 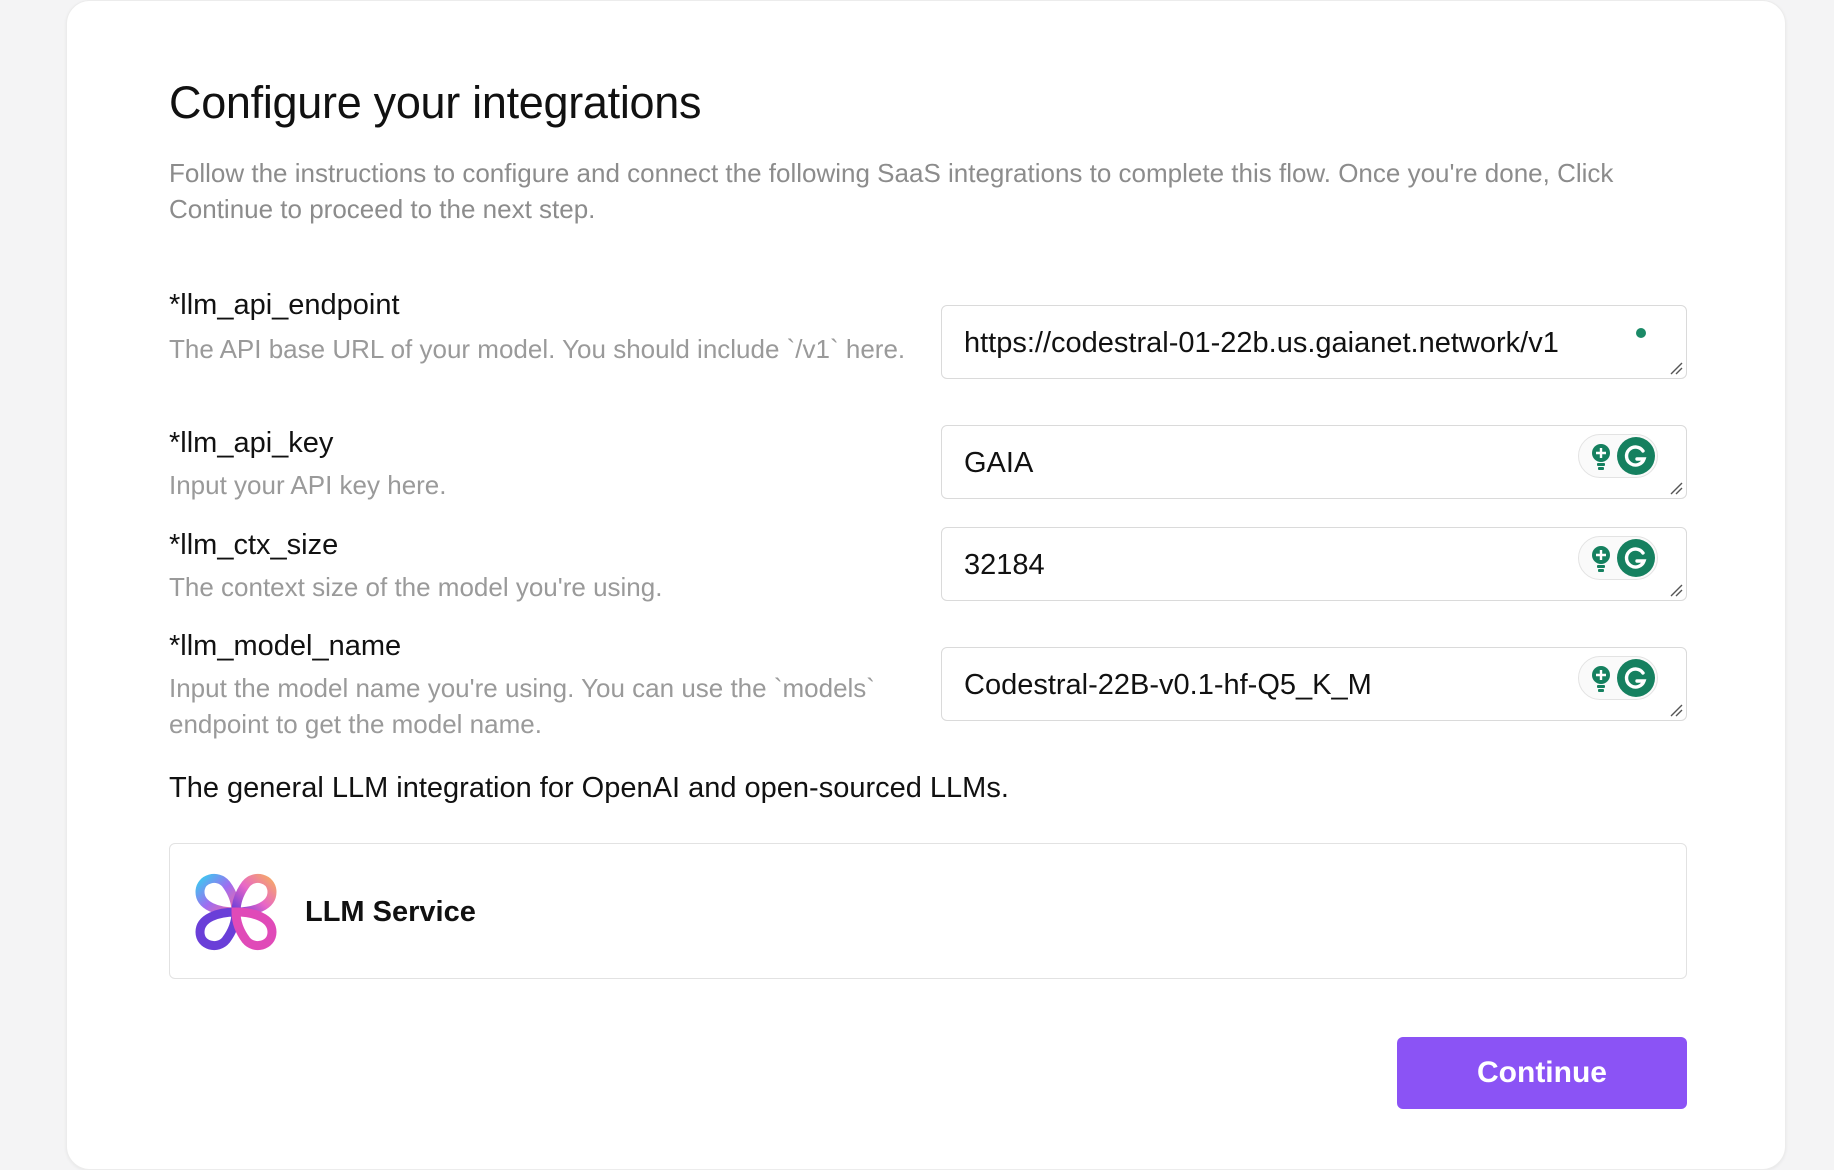 What do you see at coordinates (254, 545) in the screenshot?
I see `field-label-llm-ctx-size: *llm_ctx_size` at bounding box center [254, 545].